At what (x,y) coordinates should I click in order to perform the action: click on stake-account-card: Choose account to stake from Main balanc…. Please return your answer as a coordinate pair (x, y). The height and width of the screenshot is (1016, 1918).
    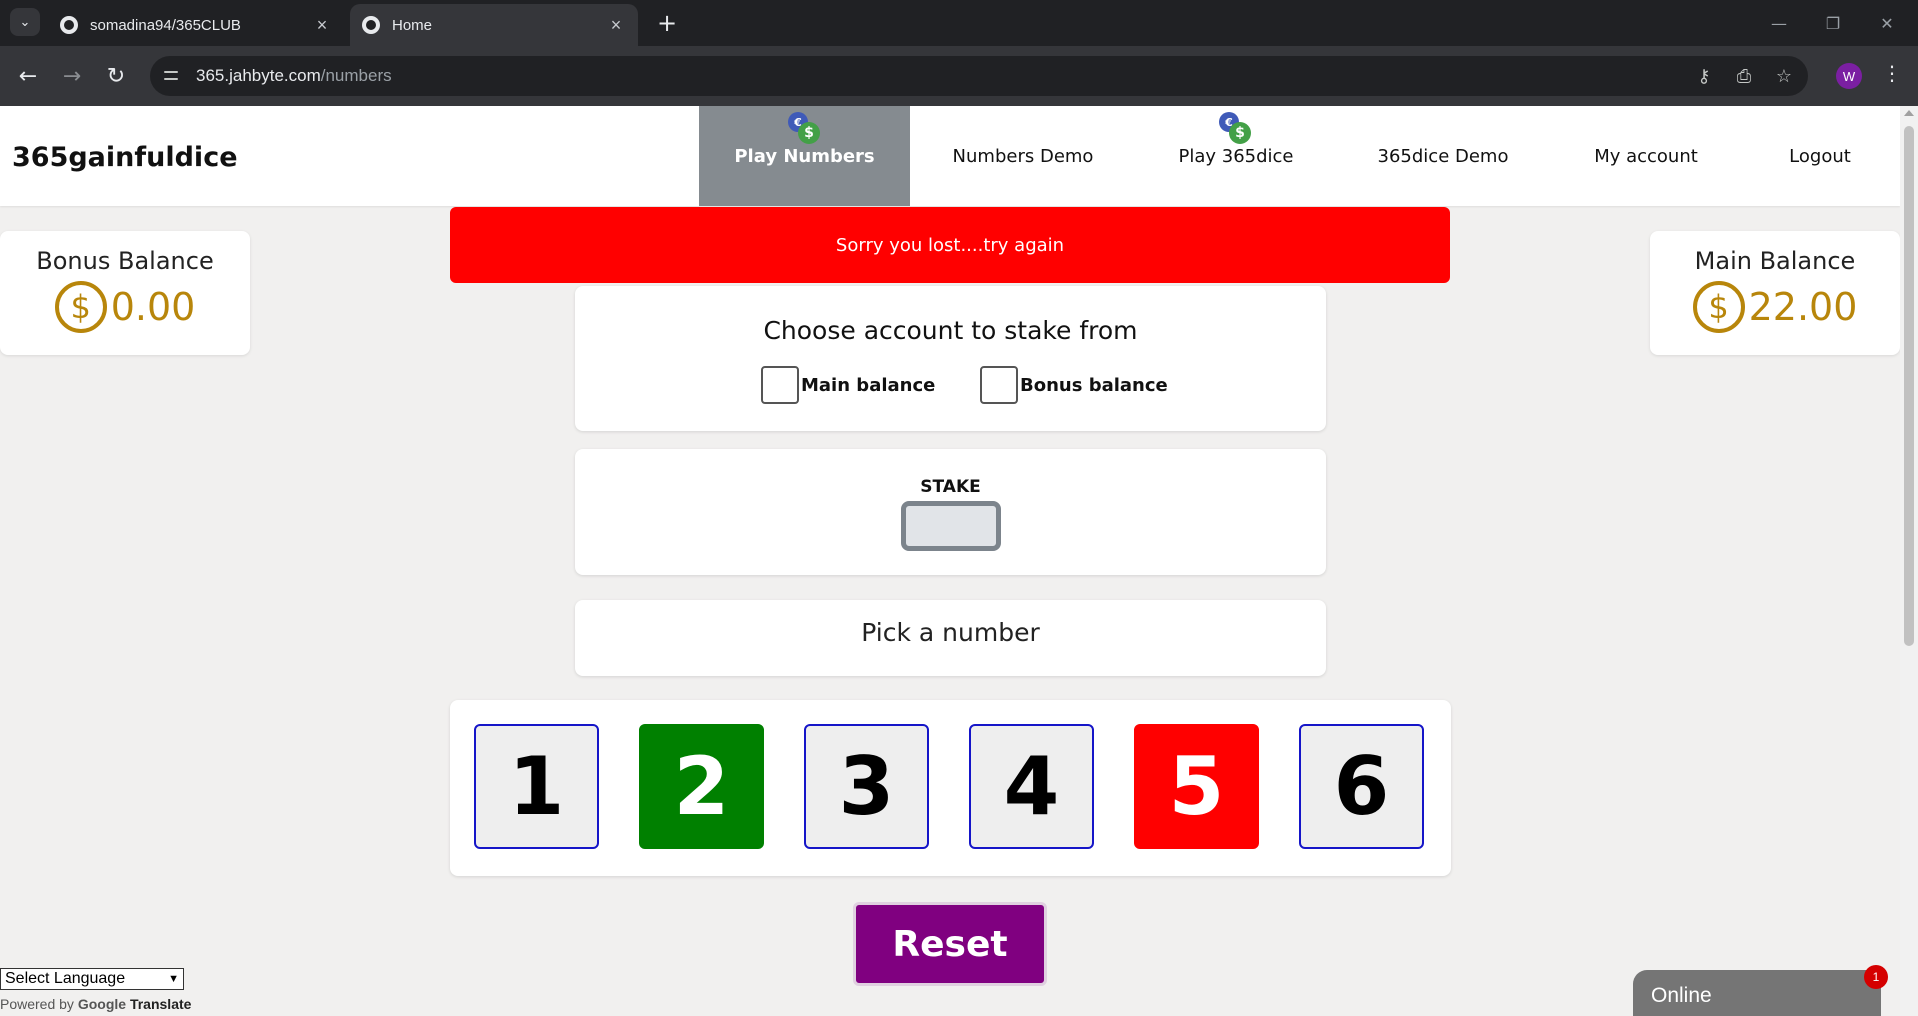
    Looking at the image, I should click on (950, 358).